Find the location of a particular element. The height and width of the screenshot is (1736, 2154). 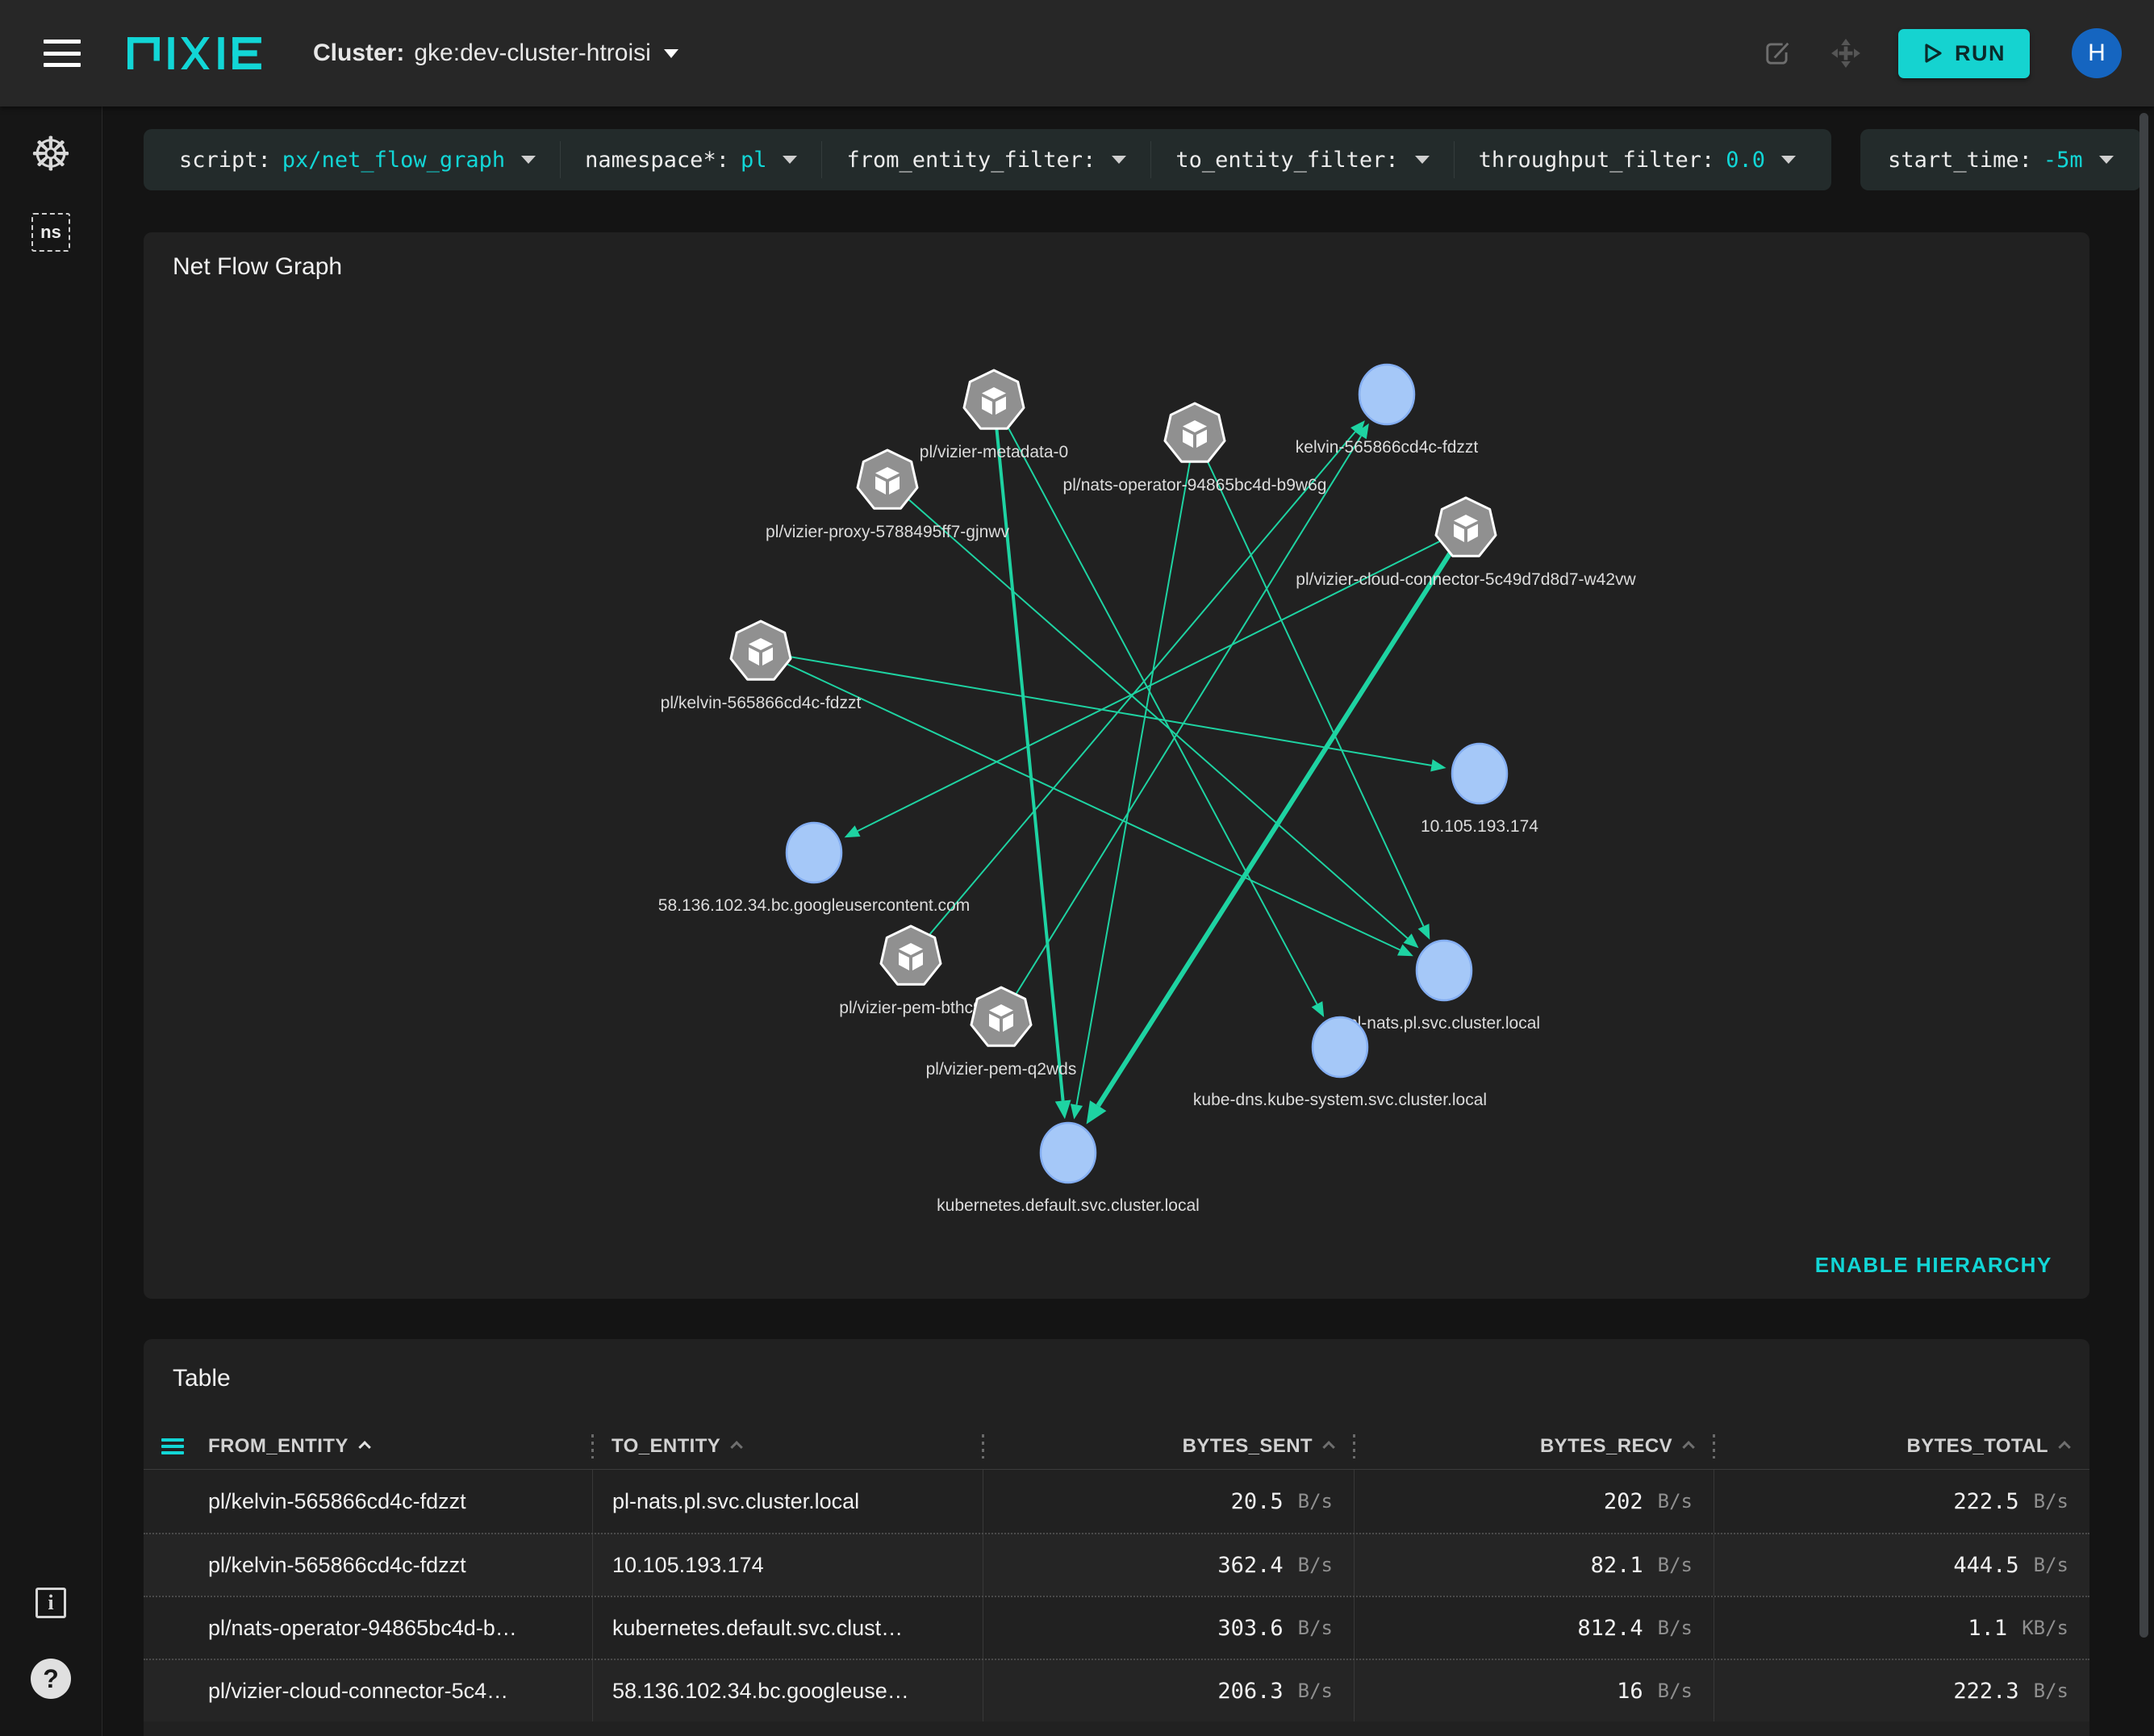

graph-node-nats-operator is located at coordinates (1194, 433).